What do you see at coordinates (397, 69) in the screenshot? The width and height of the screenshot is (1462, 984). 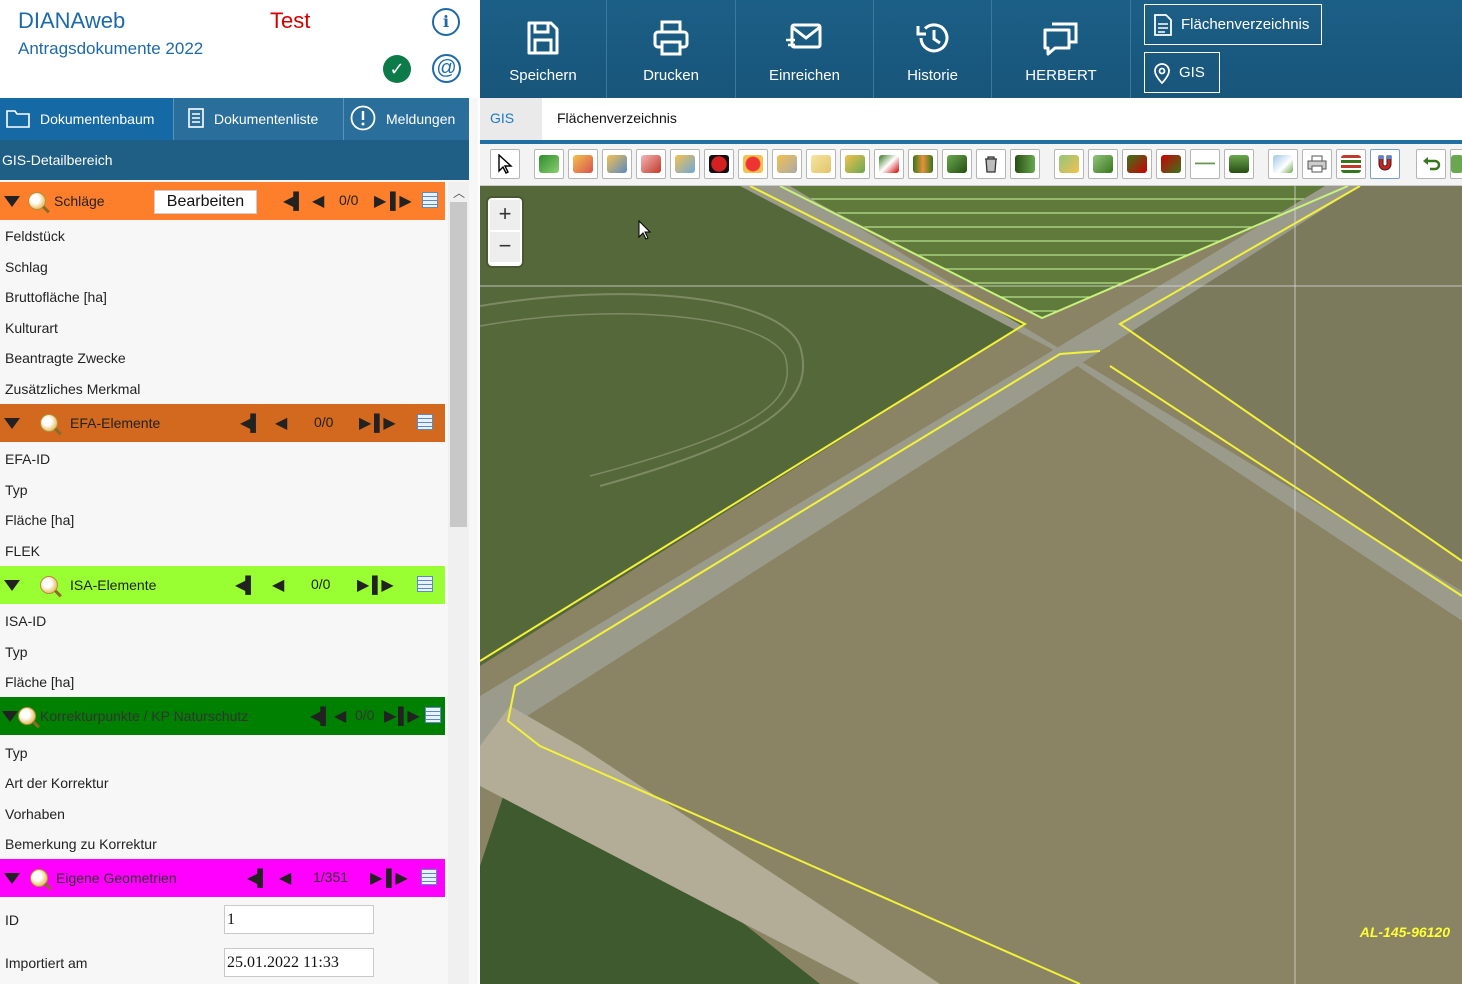 I see `checkmark-icon: ✓` at bounding box center [397, 69].